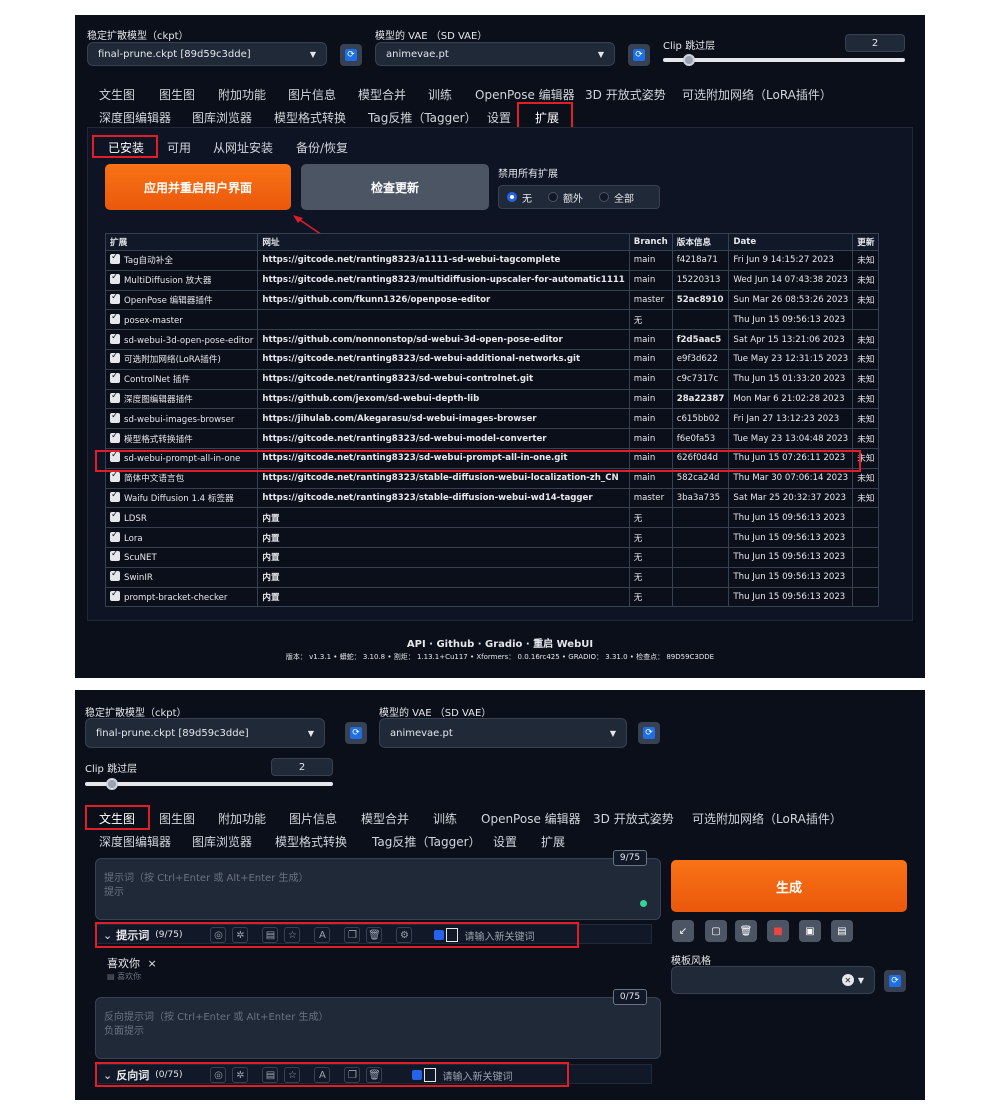 The width and height of the screenshot is (1000, 1115). What do you see at coordinates (500, 642) in the screenshot?
I see `footer-links: API · Github · Gradio · 重启 WebUI` at bounding box center [500, 642].